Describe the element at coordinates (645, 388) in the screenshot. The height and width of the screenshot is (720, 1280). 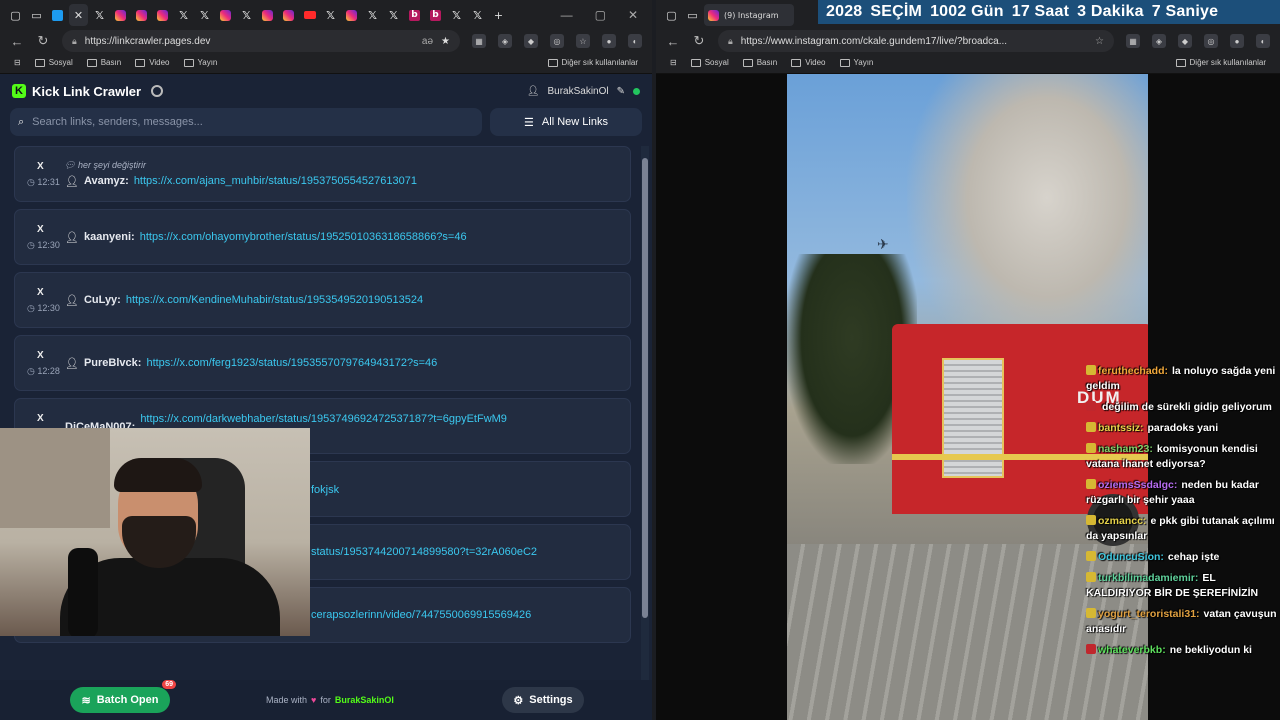
I see `scrollbar-thumb` at that location.